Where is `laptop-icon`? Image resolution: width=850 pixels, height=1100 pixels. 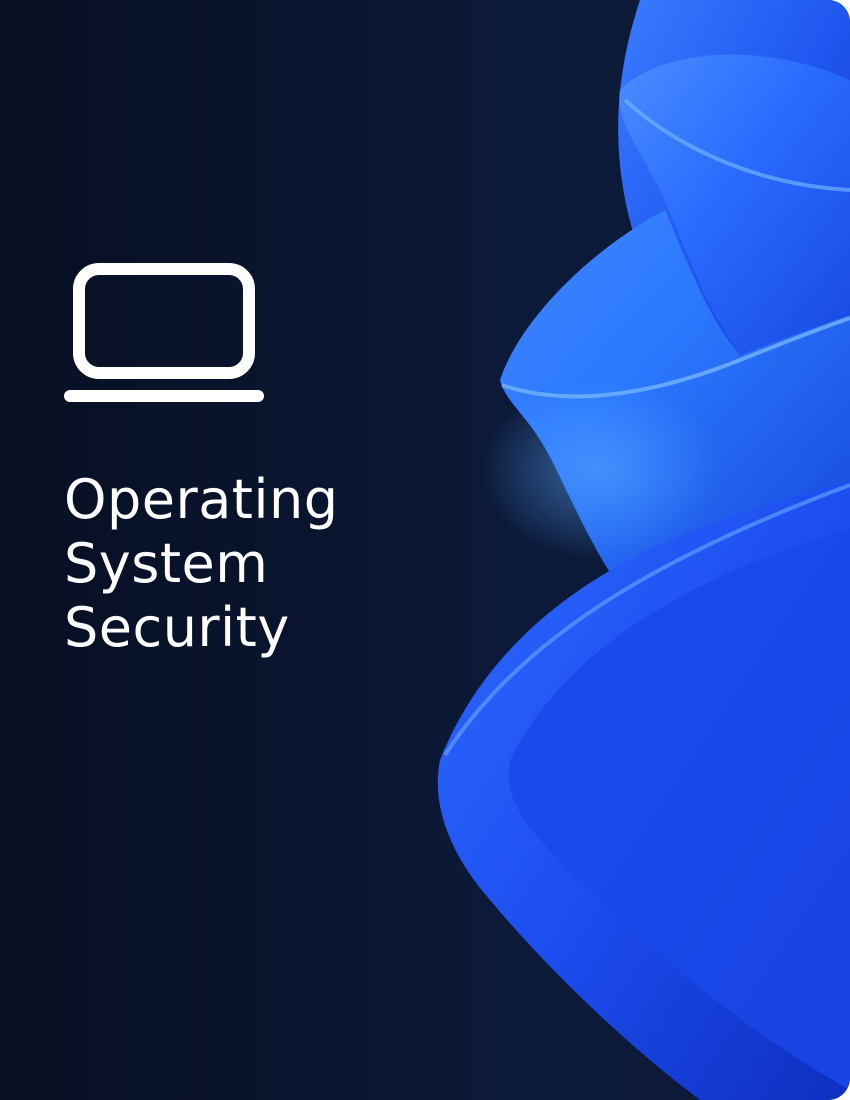
laptop-icon is located at coordinates (164, 332).